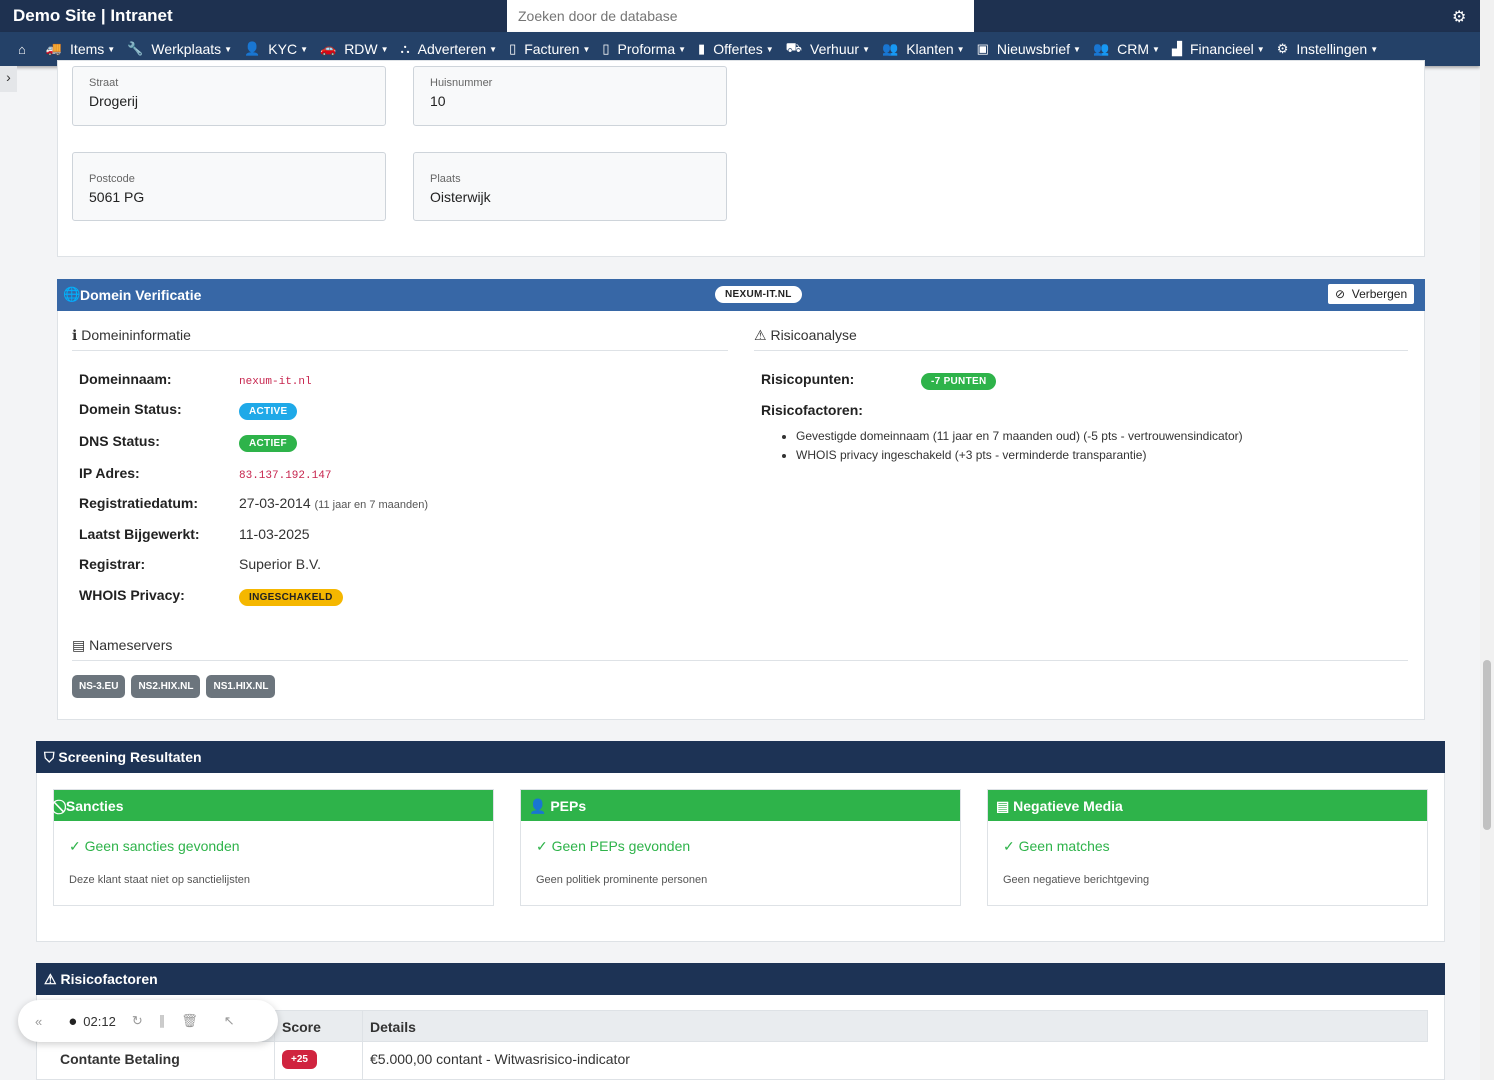 This screenshot has width=1494, height=1080. What do you see at coordinates (702, 48) in the screenshot?
I see `nav-icon: ▮` at bounding box center [702, 48].